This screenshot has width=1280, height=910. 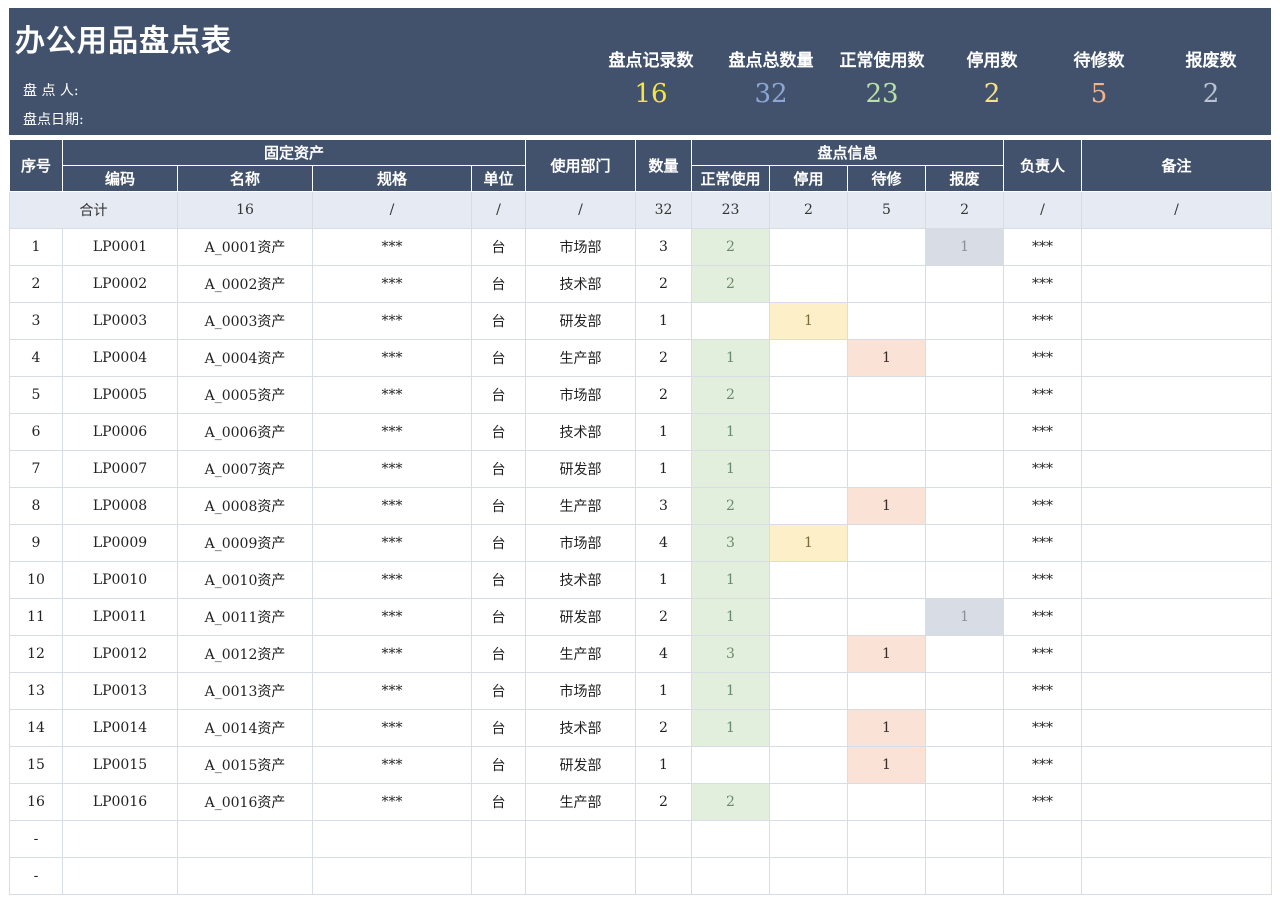 What do you see at coordinates (809, 210) in the screenshot?
I see `summary-stop: 2` at bounding box center [809, 210].